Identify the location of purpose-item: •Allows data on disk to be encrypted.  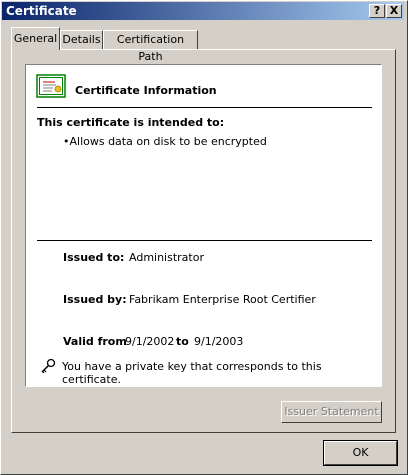
(165, 141).